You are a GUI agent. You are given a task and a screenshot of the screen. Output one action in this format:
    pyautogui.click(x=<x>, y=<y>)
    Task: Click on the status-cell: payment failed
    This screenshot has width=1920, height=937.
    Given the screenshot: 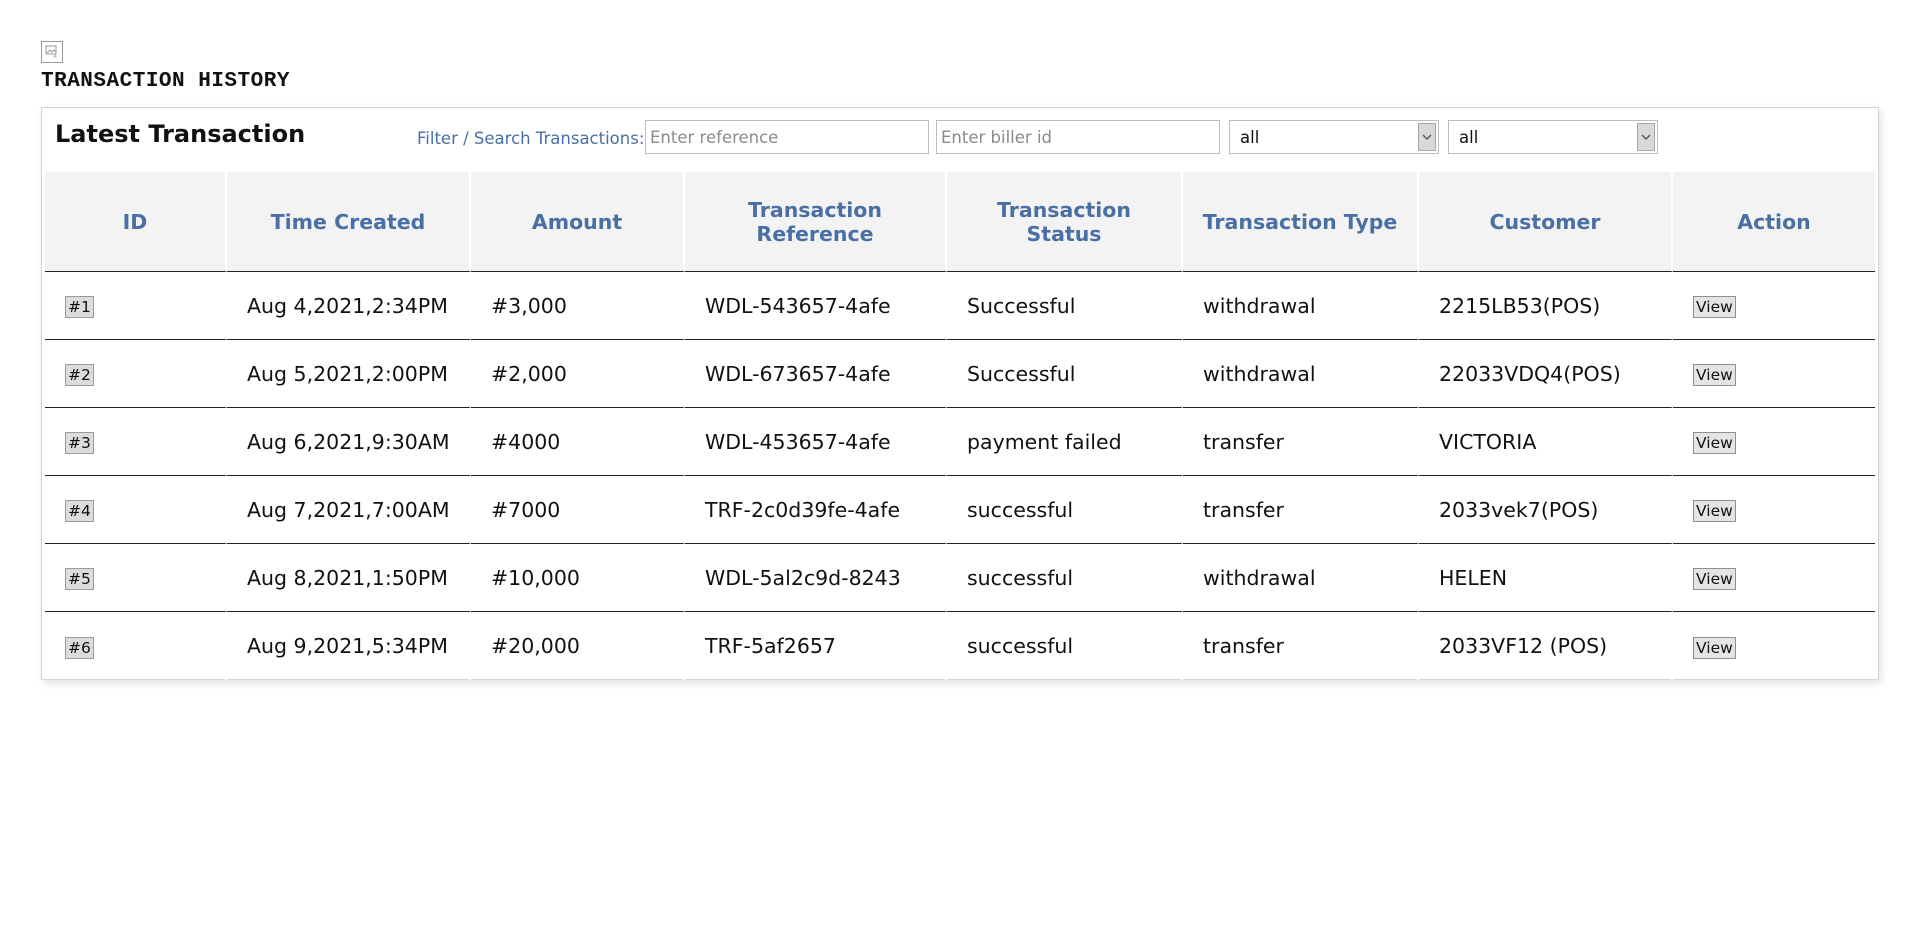 What is the action you would take?
    pyautogui.click(x=1065, y=442)
    